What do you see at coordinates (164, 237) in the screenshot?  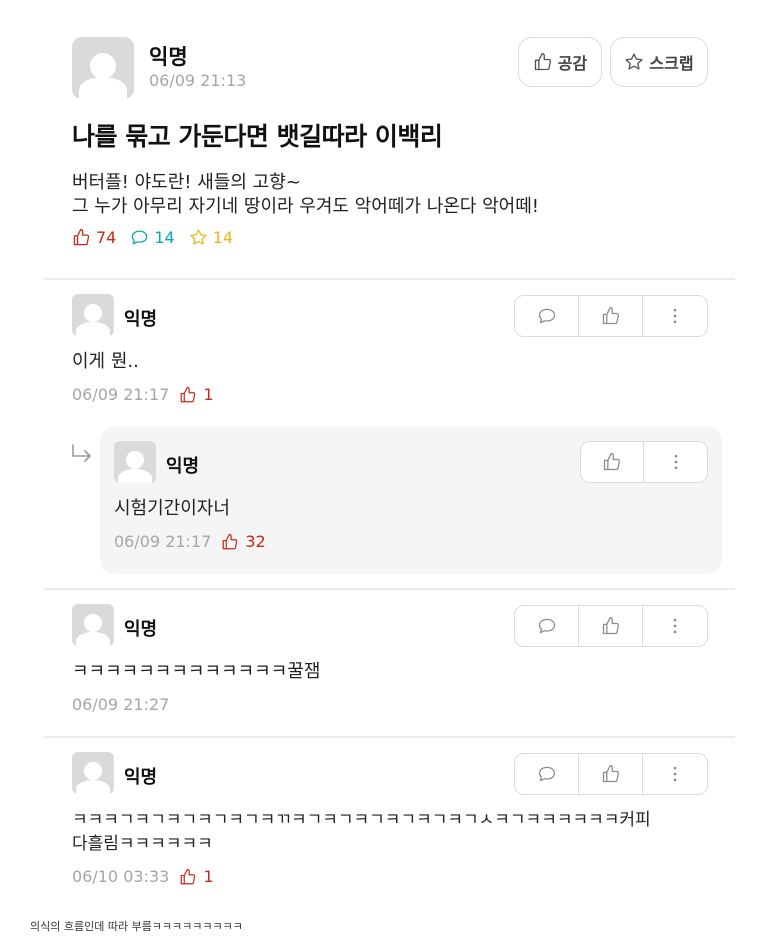 I see `post-comment-value: 14` at bounding box center [164, 237].